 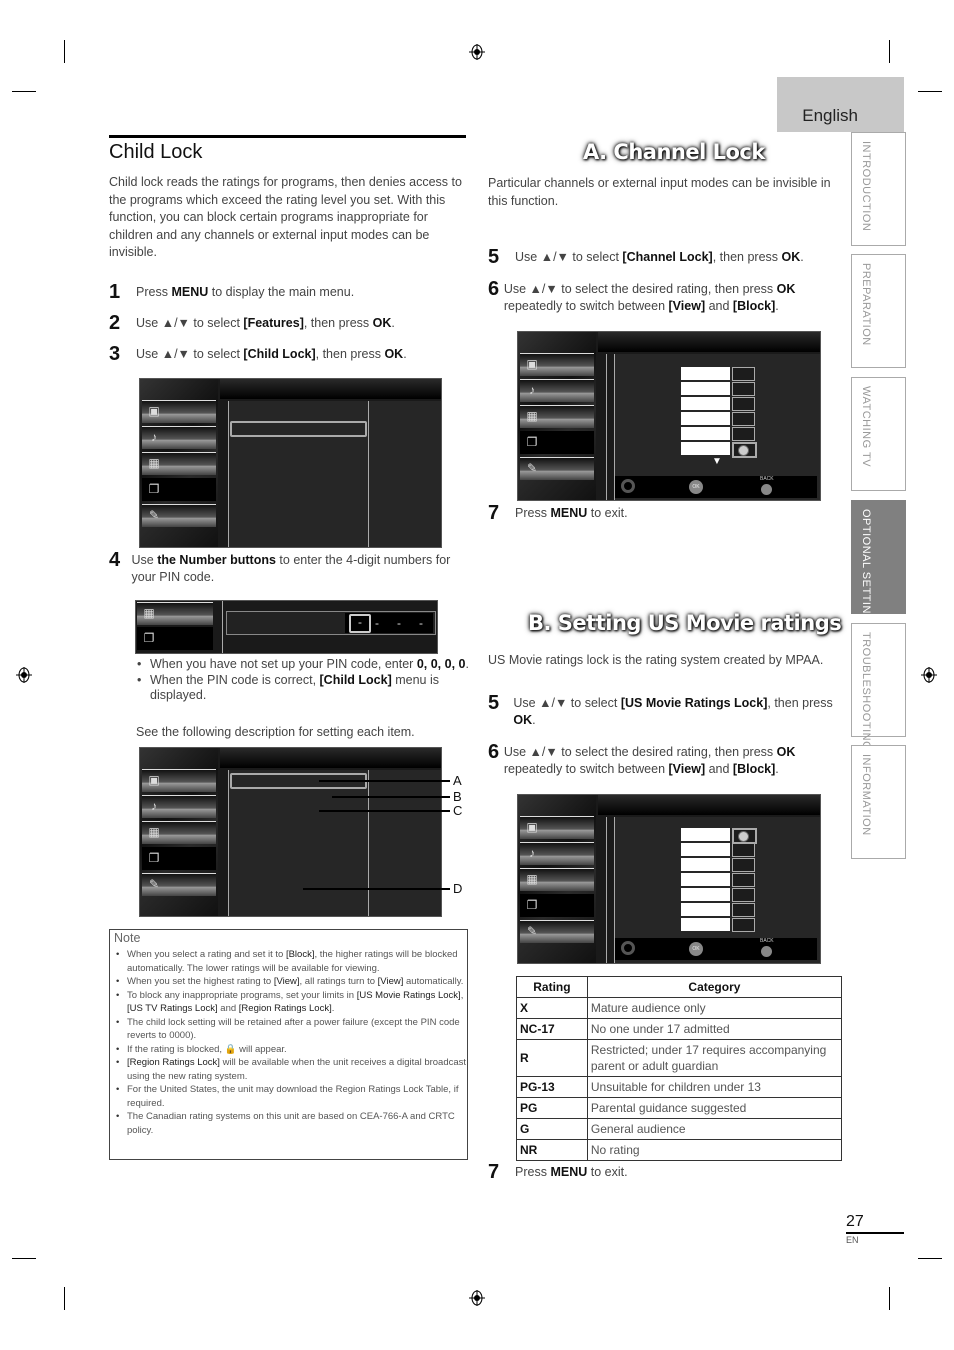 I want to click on edit-icon: ✎, so click(x=532, y=468).